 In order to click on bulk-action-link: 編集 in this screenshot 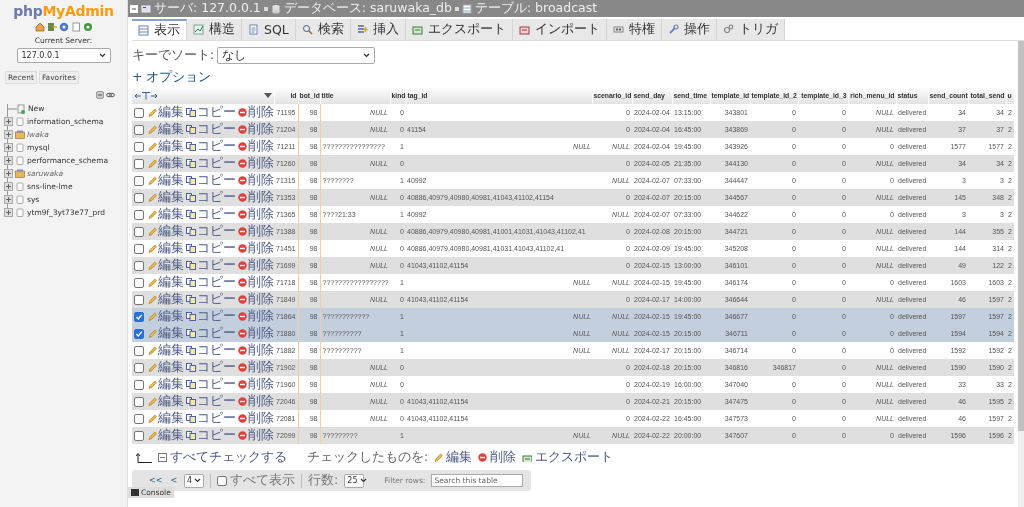, I will do `click(453, 457)`.